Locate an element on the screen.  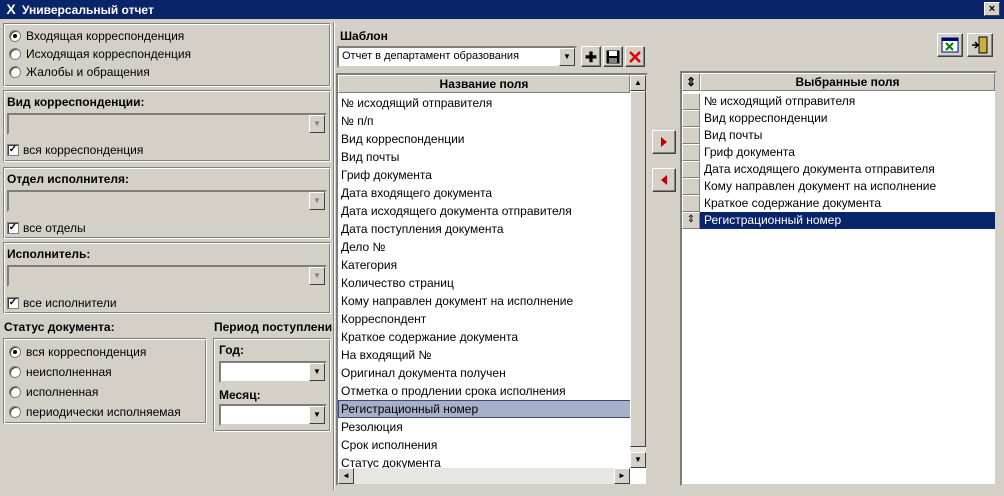
move-right-button is located at coordinates (664, 142).